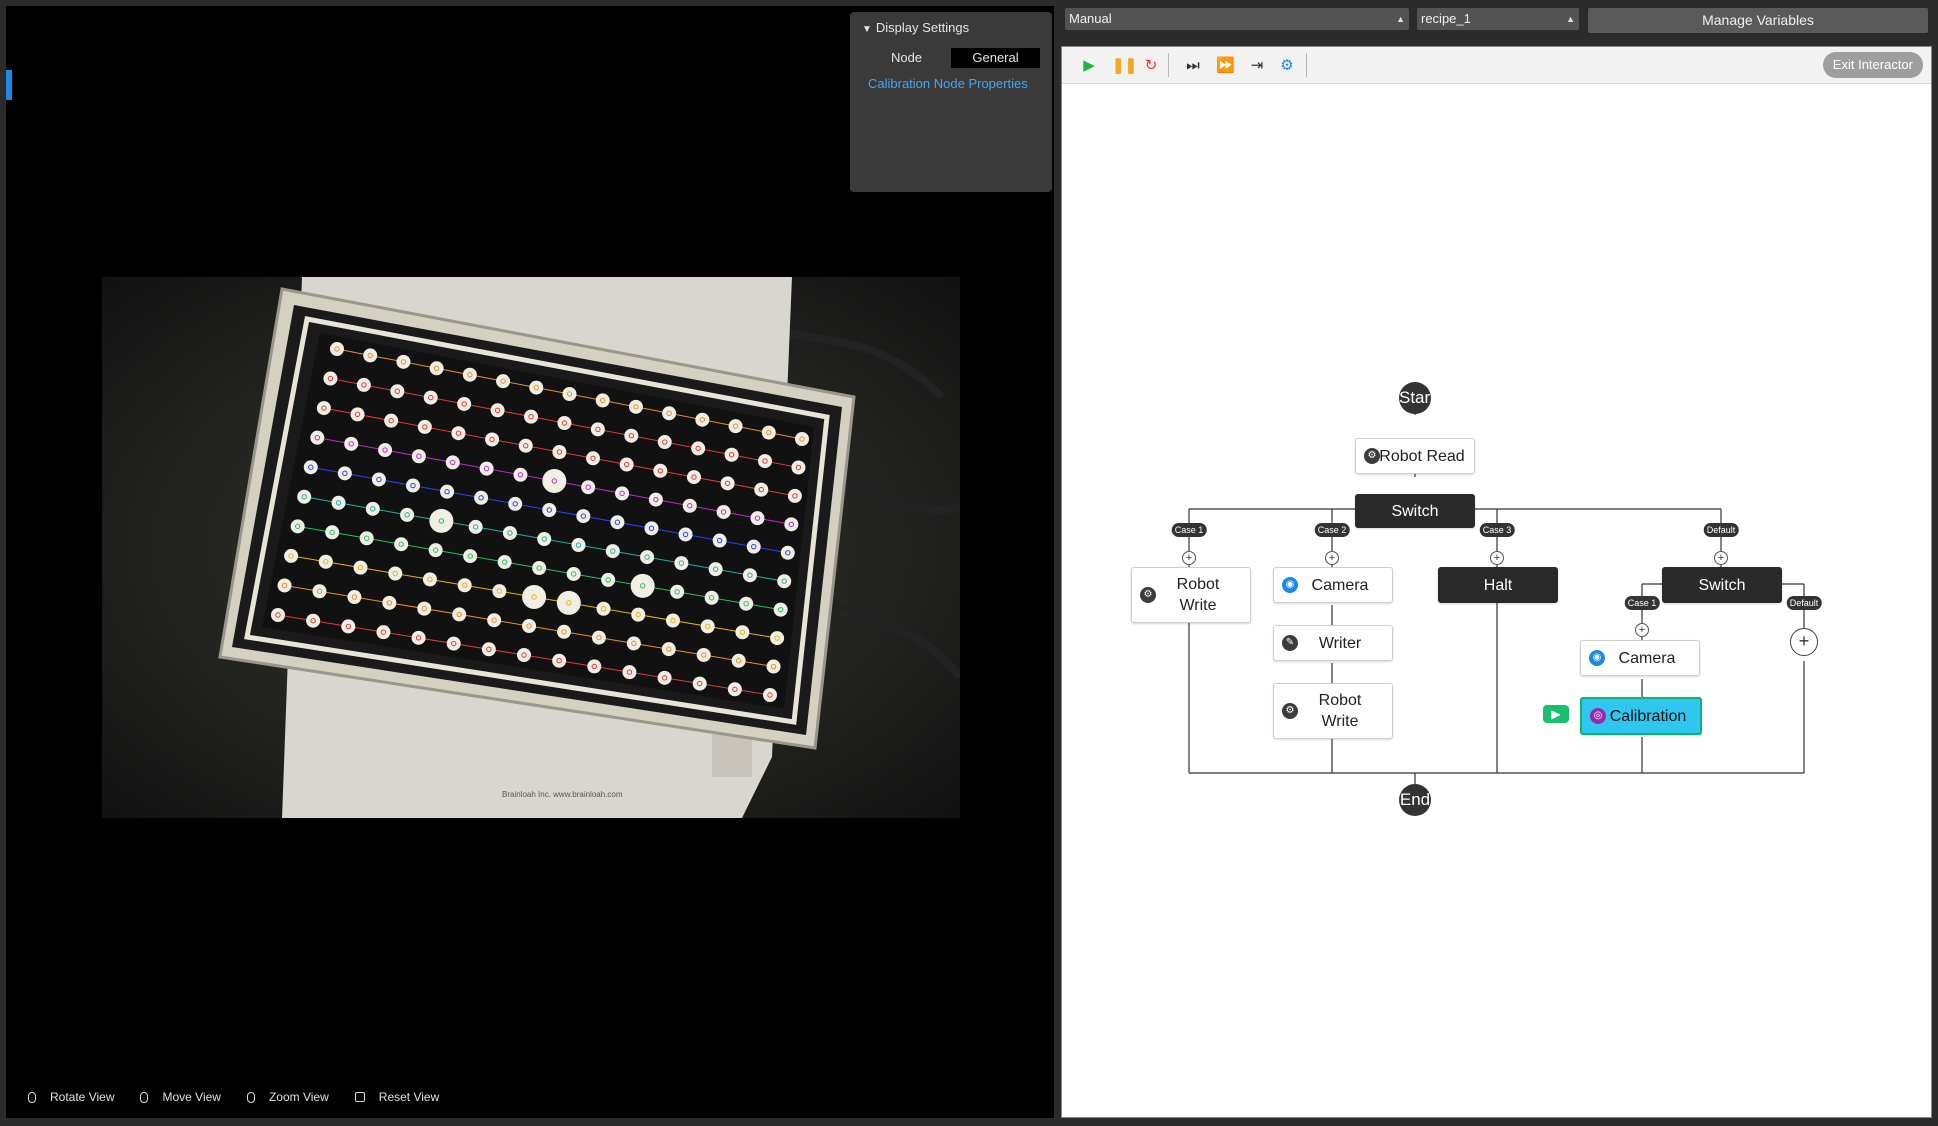  What do you see at coordinates (1237, 19) in the screenshot?
I see `mode-select: Manual ▲` at bounding box center [1237, 19].